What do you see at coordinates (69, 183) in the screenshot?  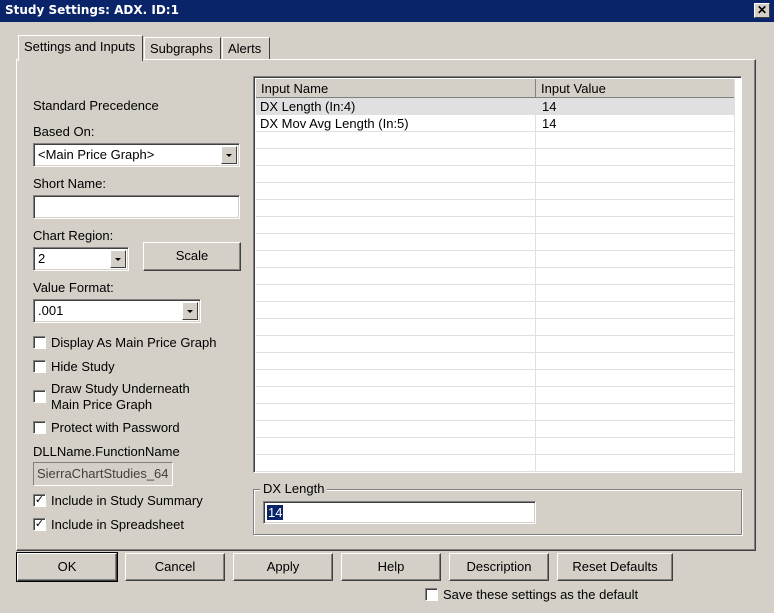 I see `short-name-label: Short Name:` at bounding box center [69, 183].